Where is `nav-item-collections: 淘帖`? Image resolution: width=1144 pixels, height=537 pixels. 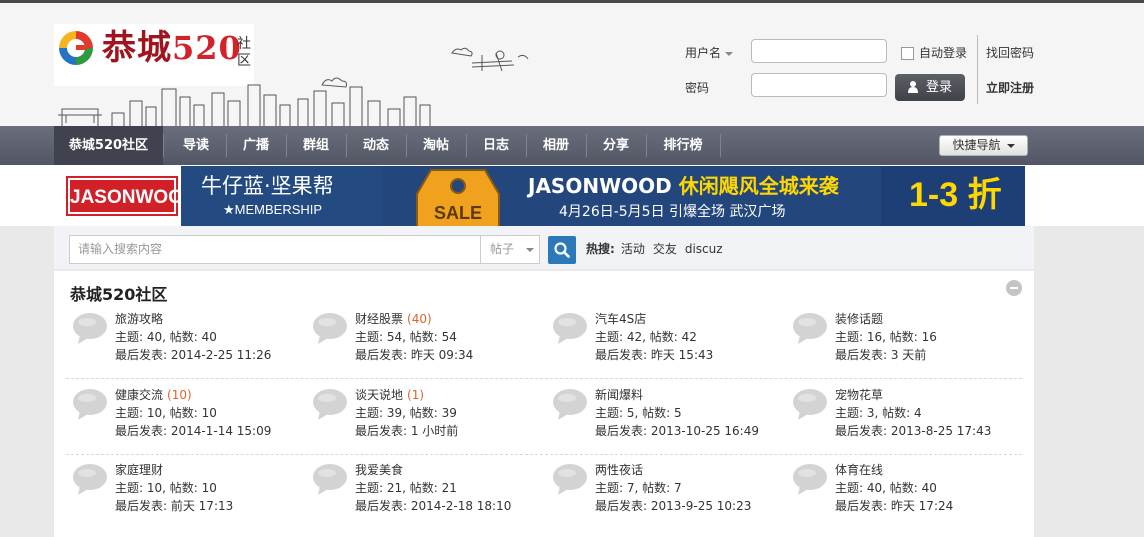 nav-item-collections: 淘帖 is located at coordinates (436, 145).